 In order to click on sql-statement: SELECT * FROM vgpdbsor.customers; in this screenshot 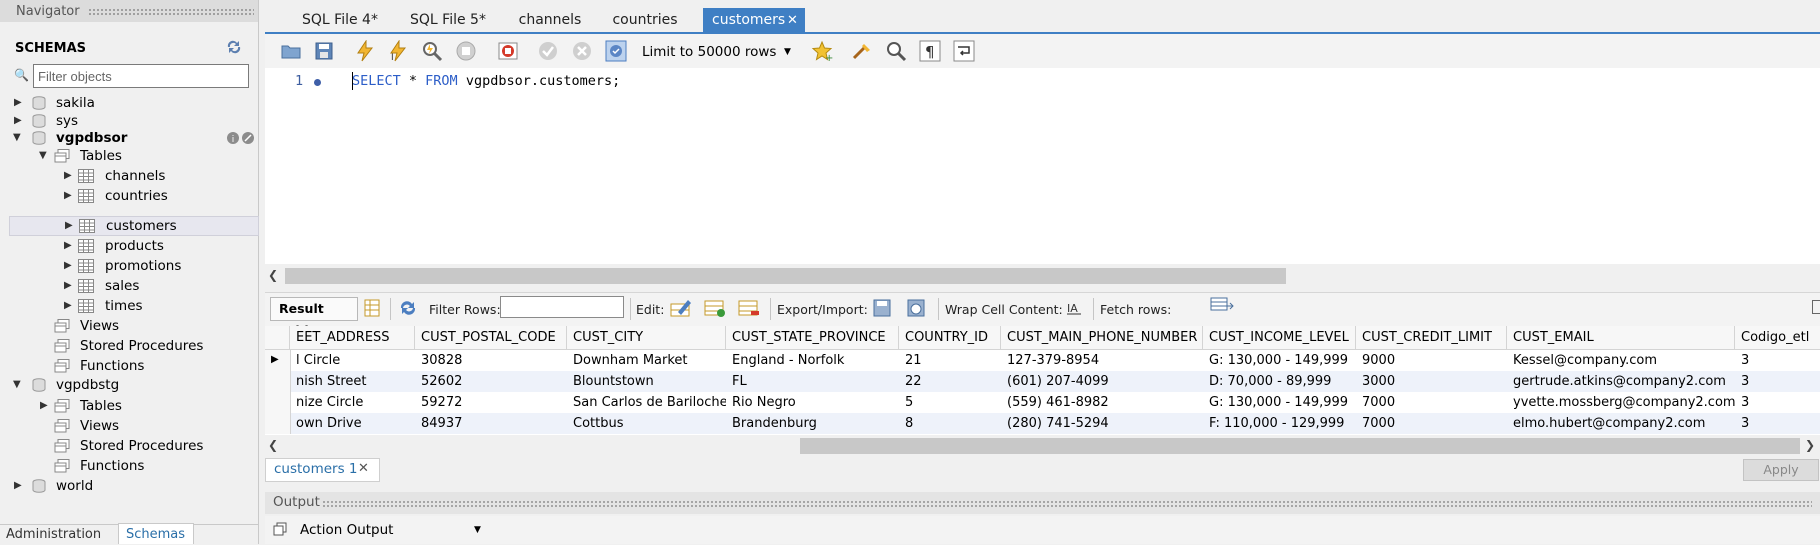, I will do `click(486, 81)`.